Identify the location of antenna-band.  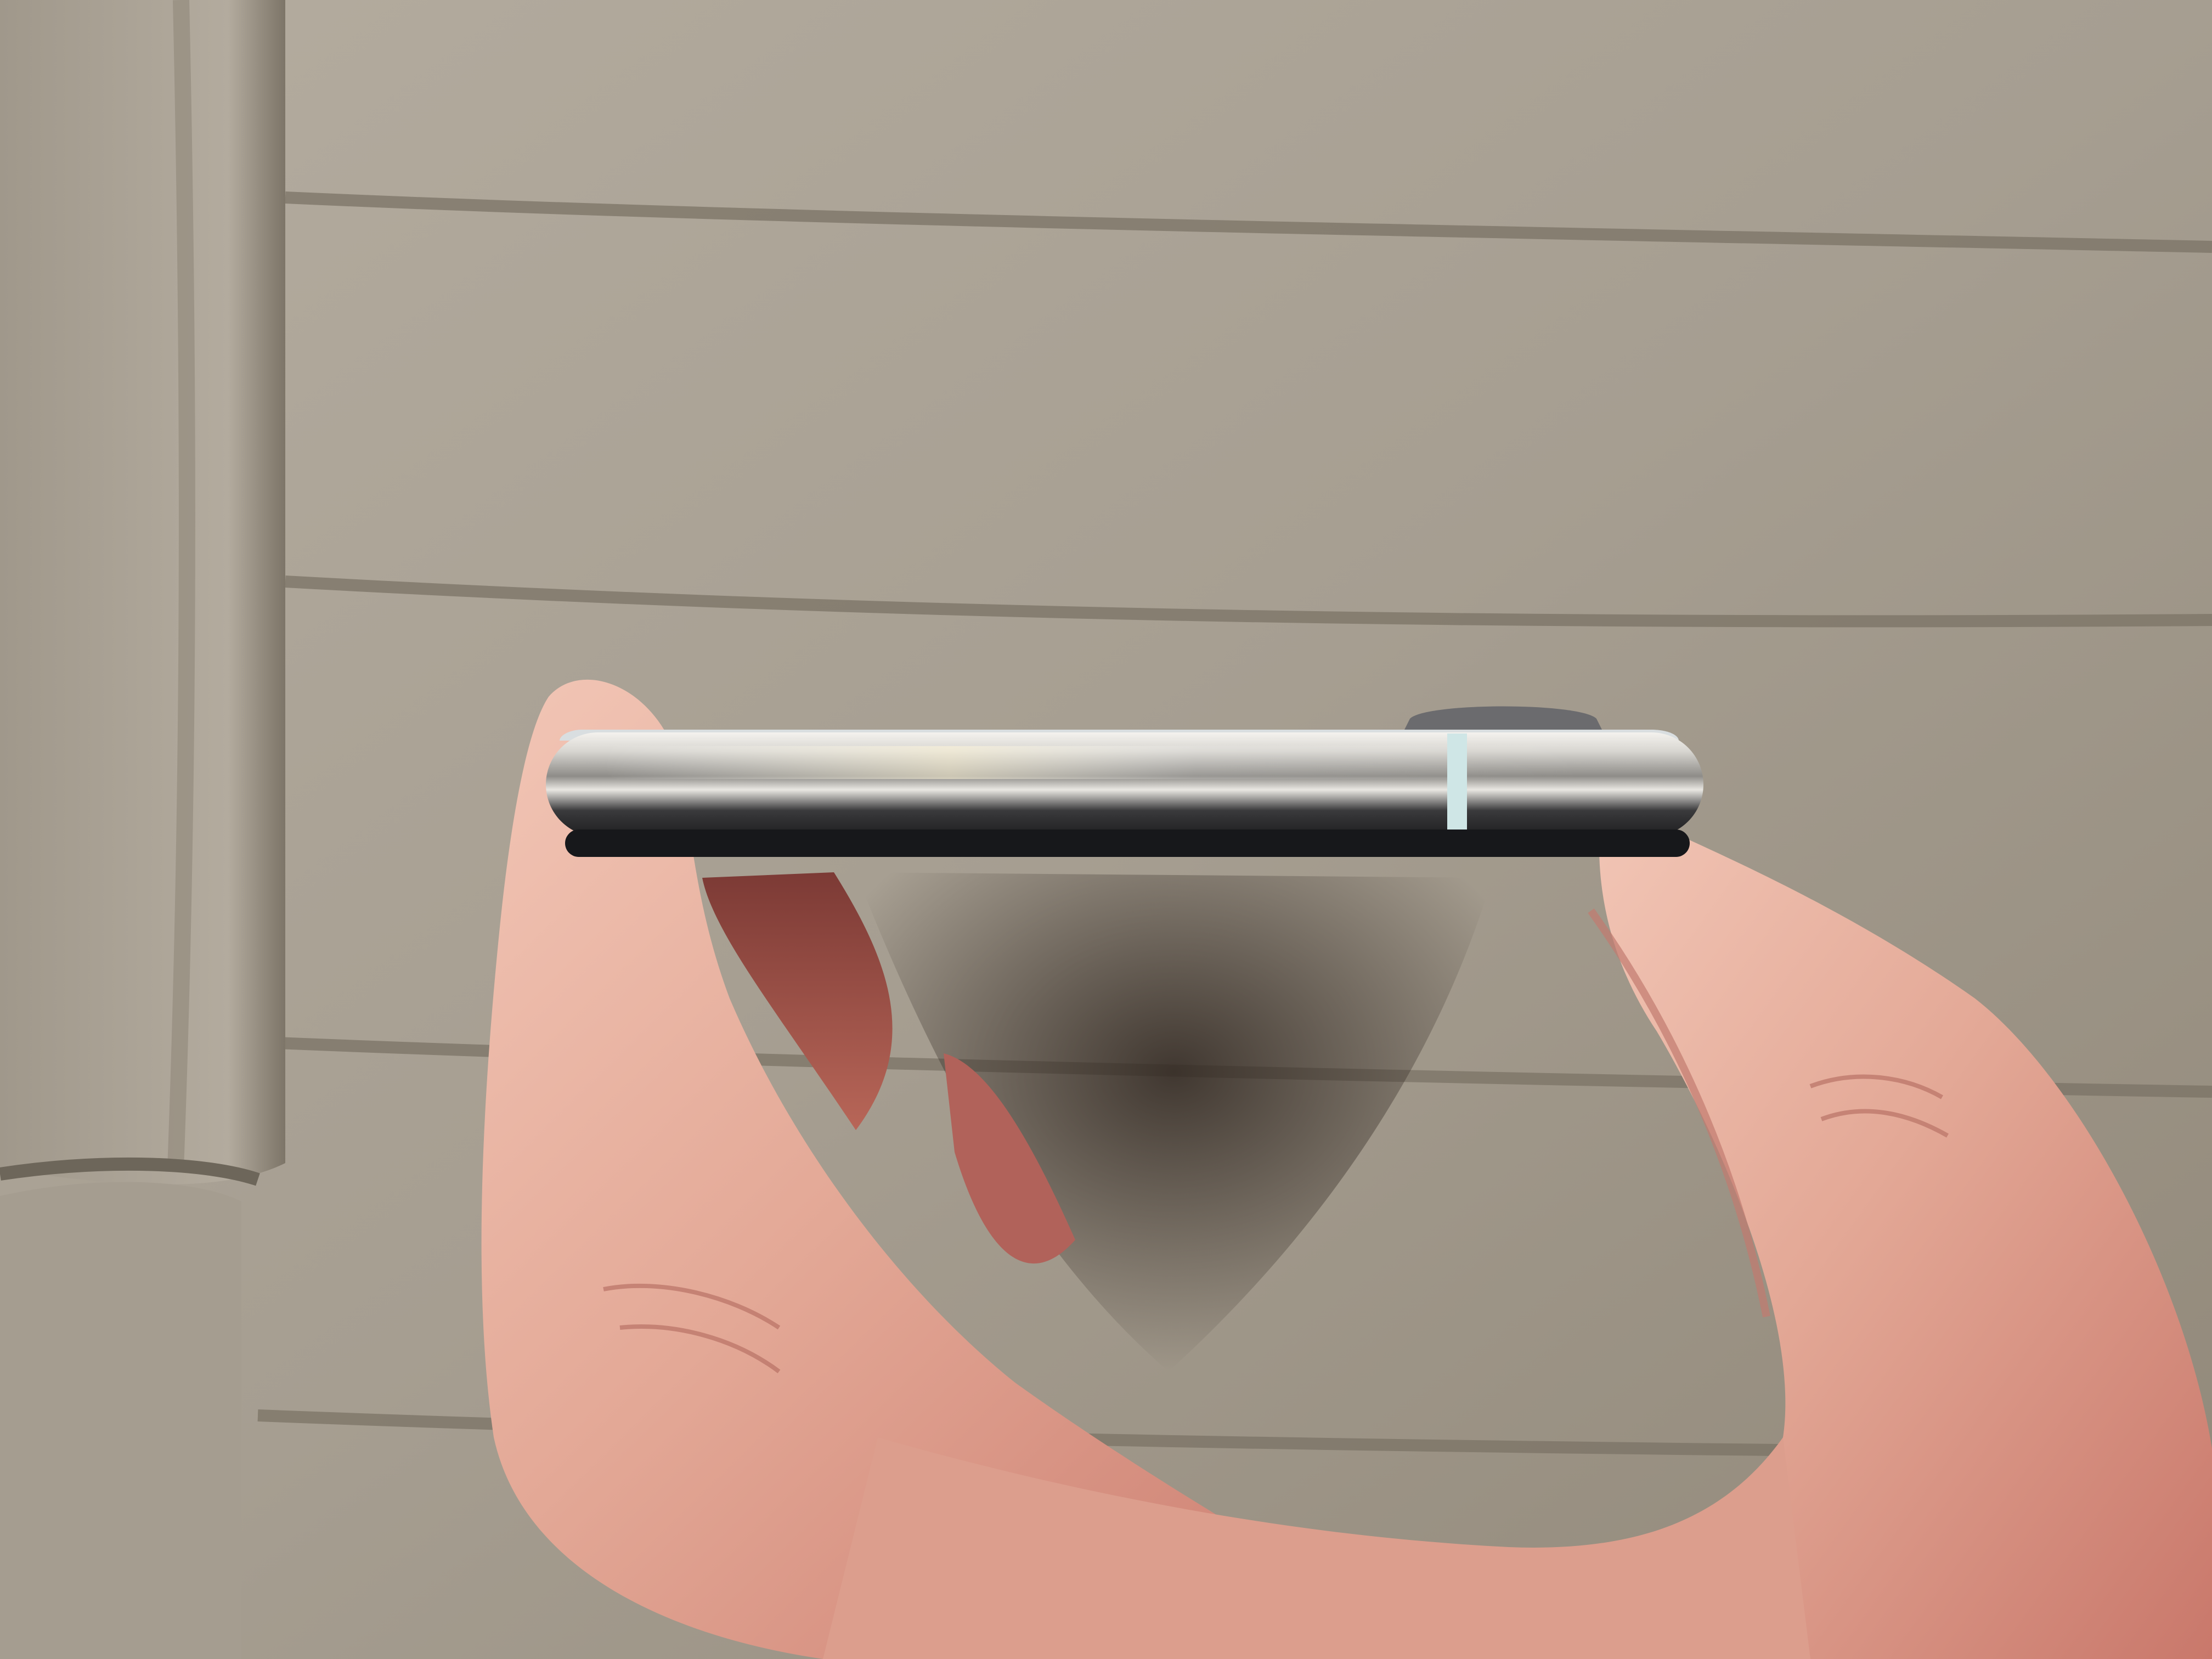
(1457, 785).